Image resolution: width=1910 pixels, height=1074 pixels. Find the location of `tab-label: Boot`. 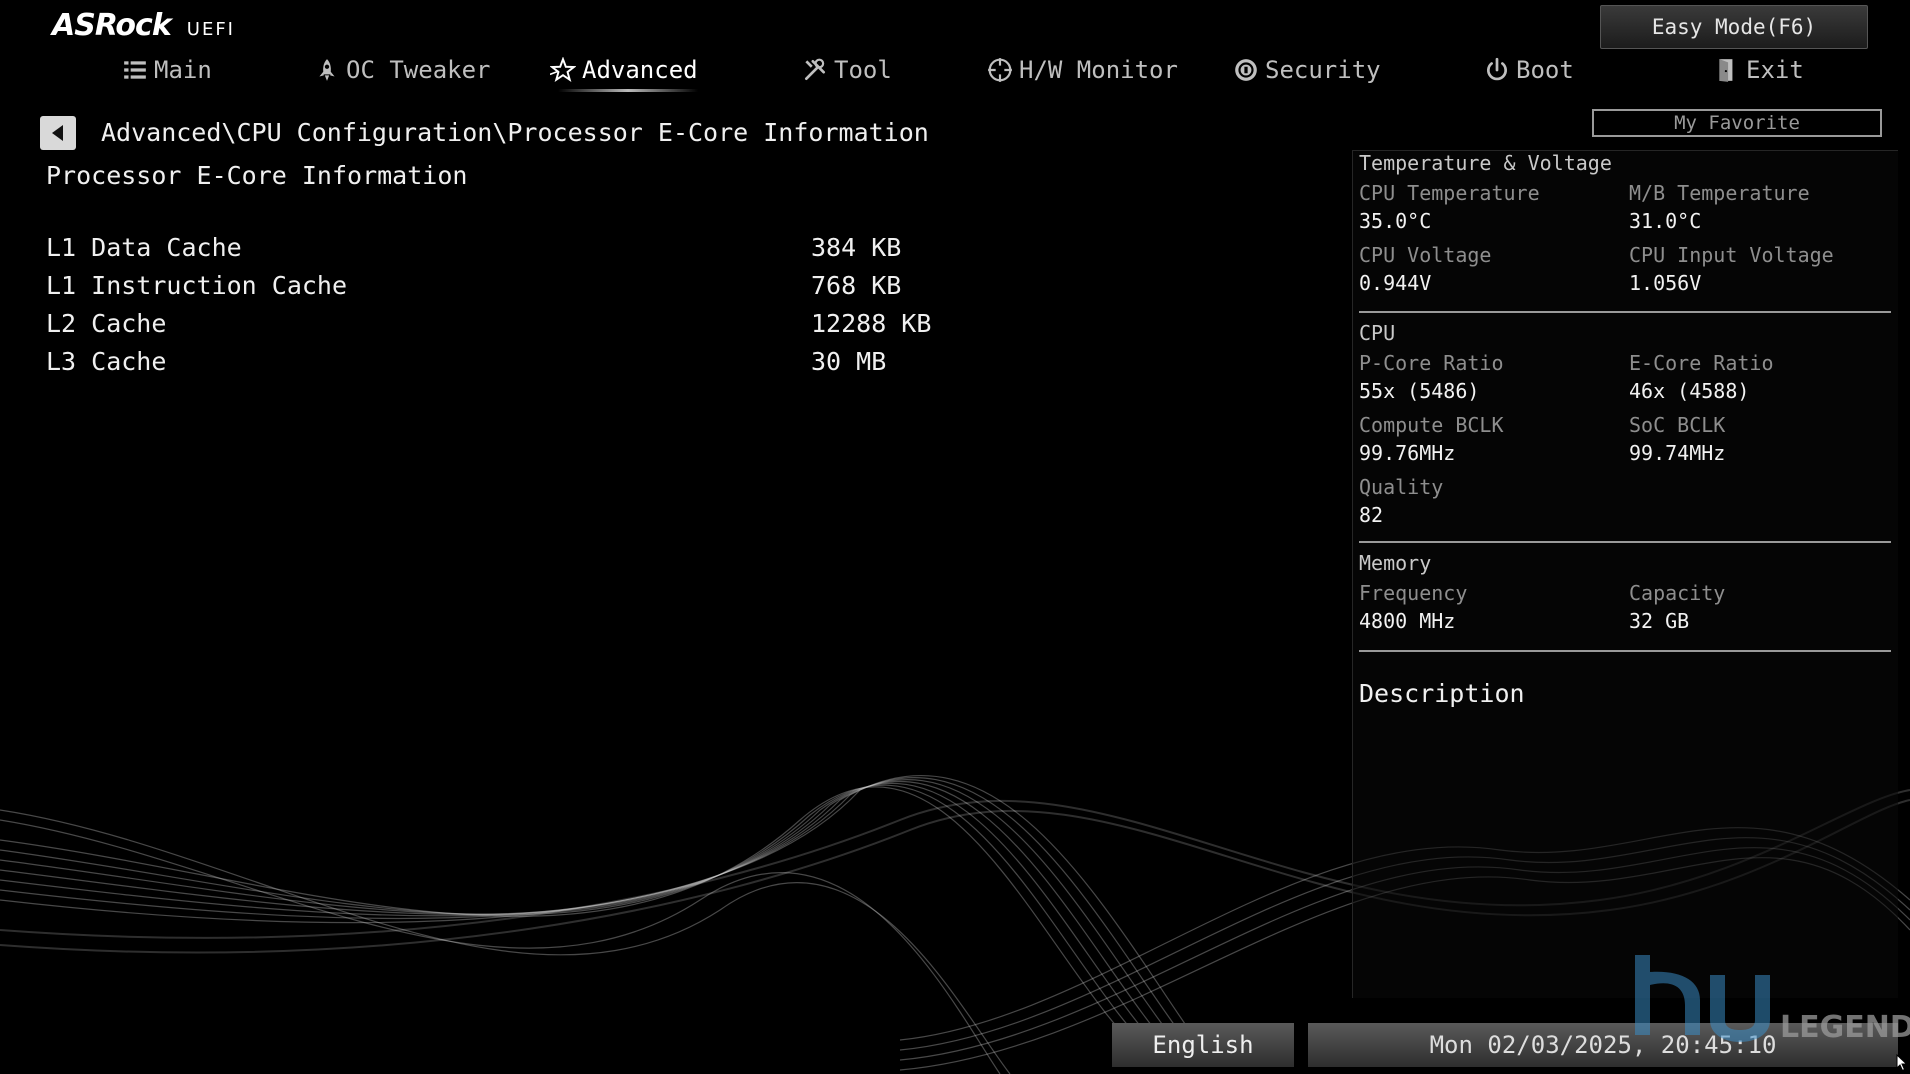

tab-label: Boot is located at coordinates (1545, 70).